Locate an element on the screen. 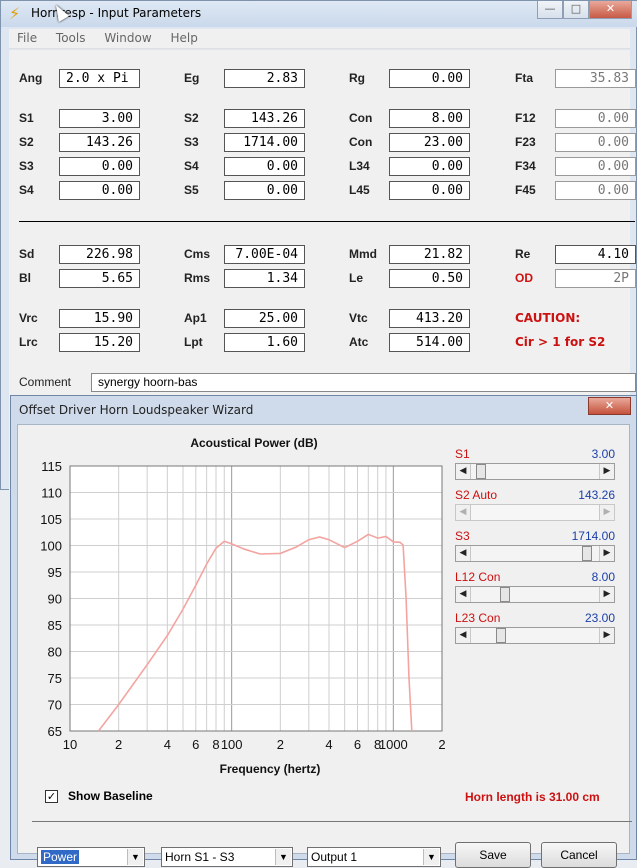  wizard-title: Offset Driver Horn Loudspeaker Wizard is located at coordinates (136, 410).